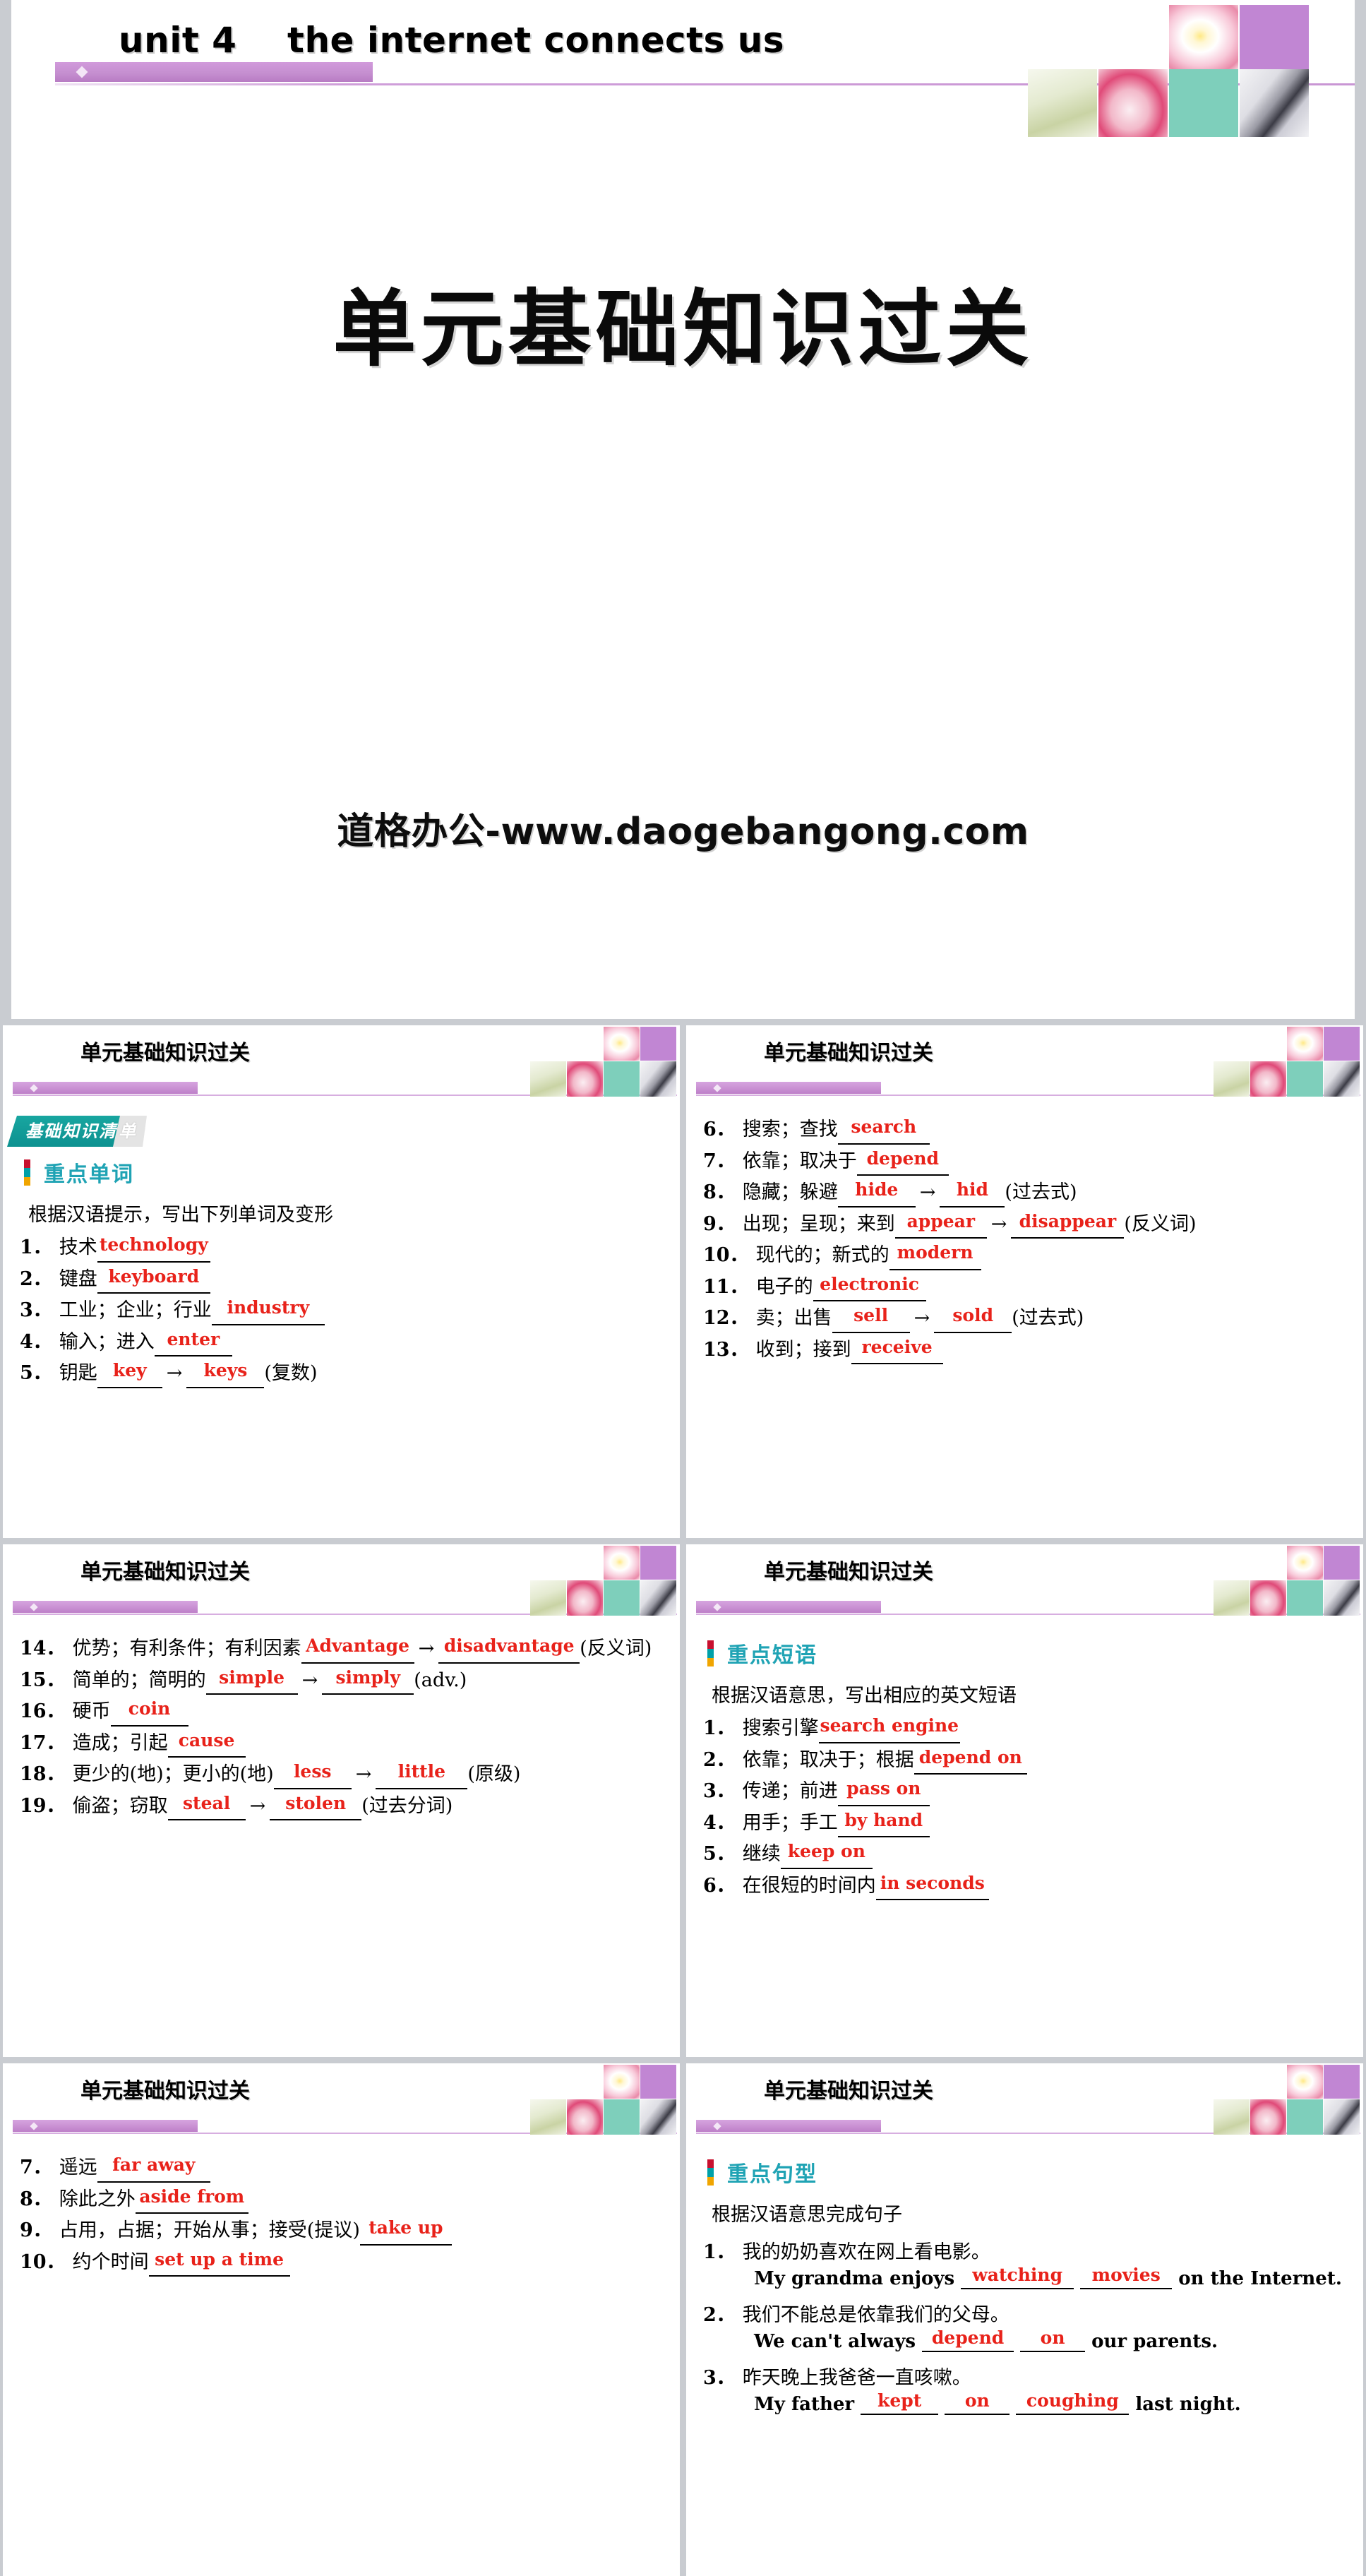 The image size is (1366, 2576). Describe the element at coordinates (1260, 2278) in the screenshot. I see `sentence-tail: on the Internet.` at that location.